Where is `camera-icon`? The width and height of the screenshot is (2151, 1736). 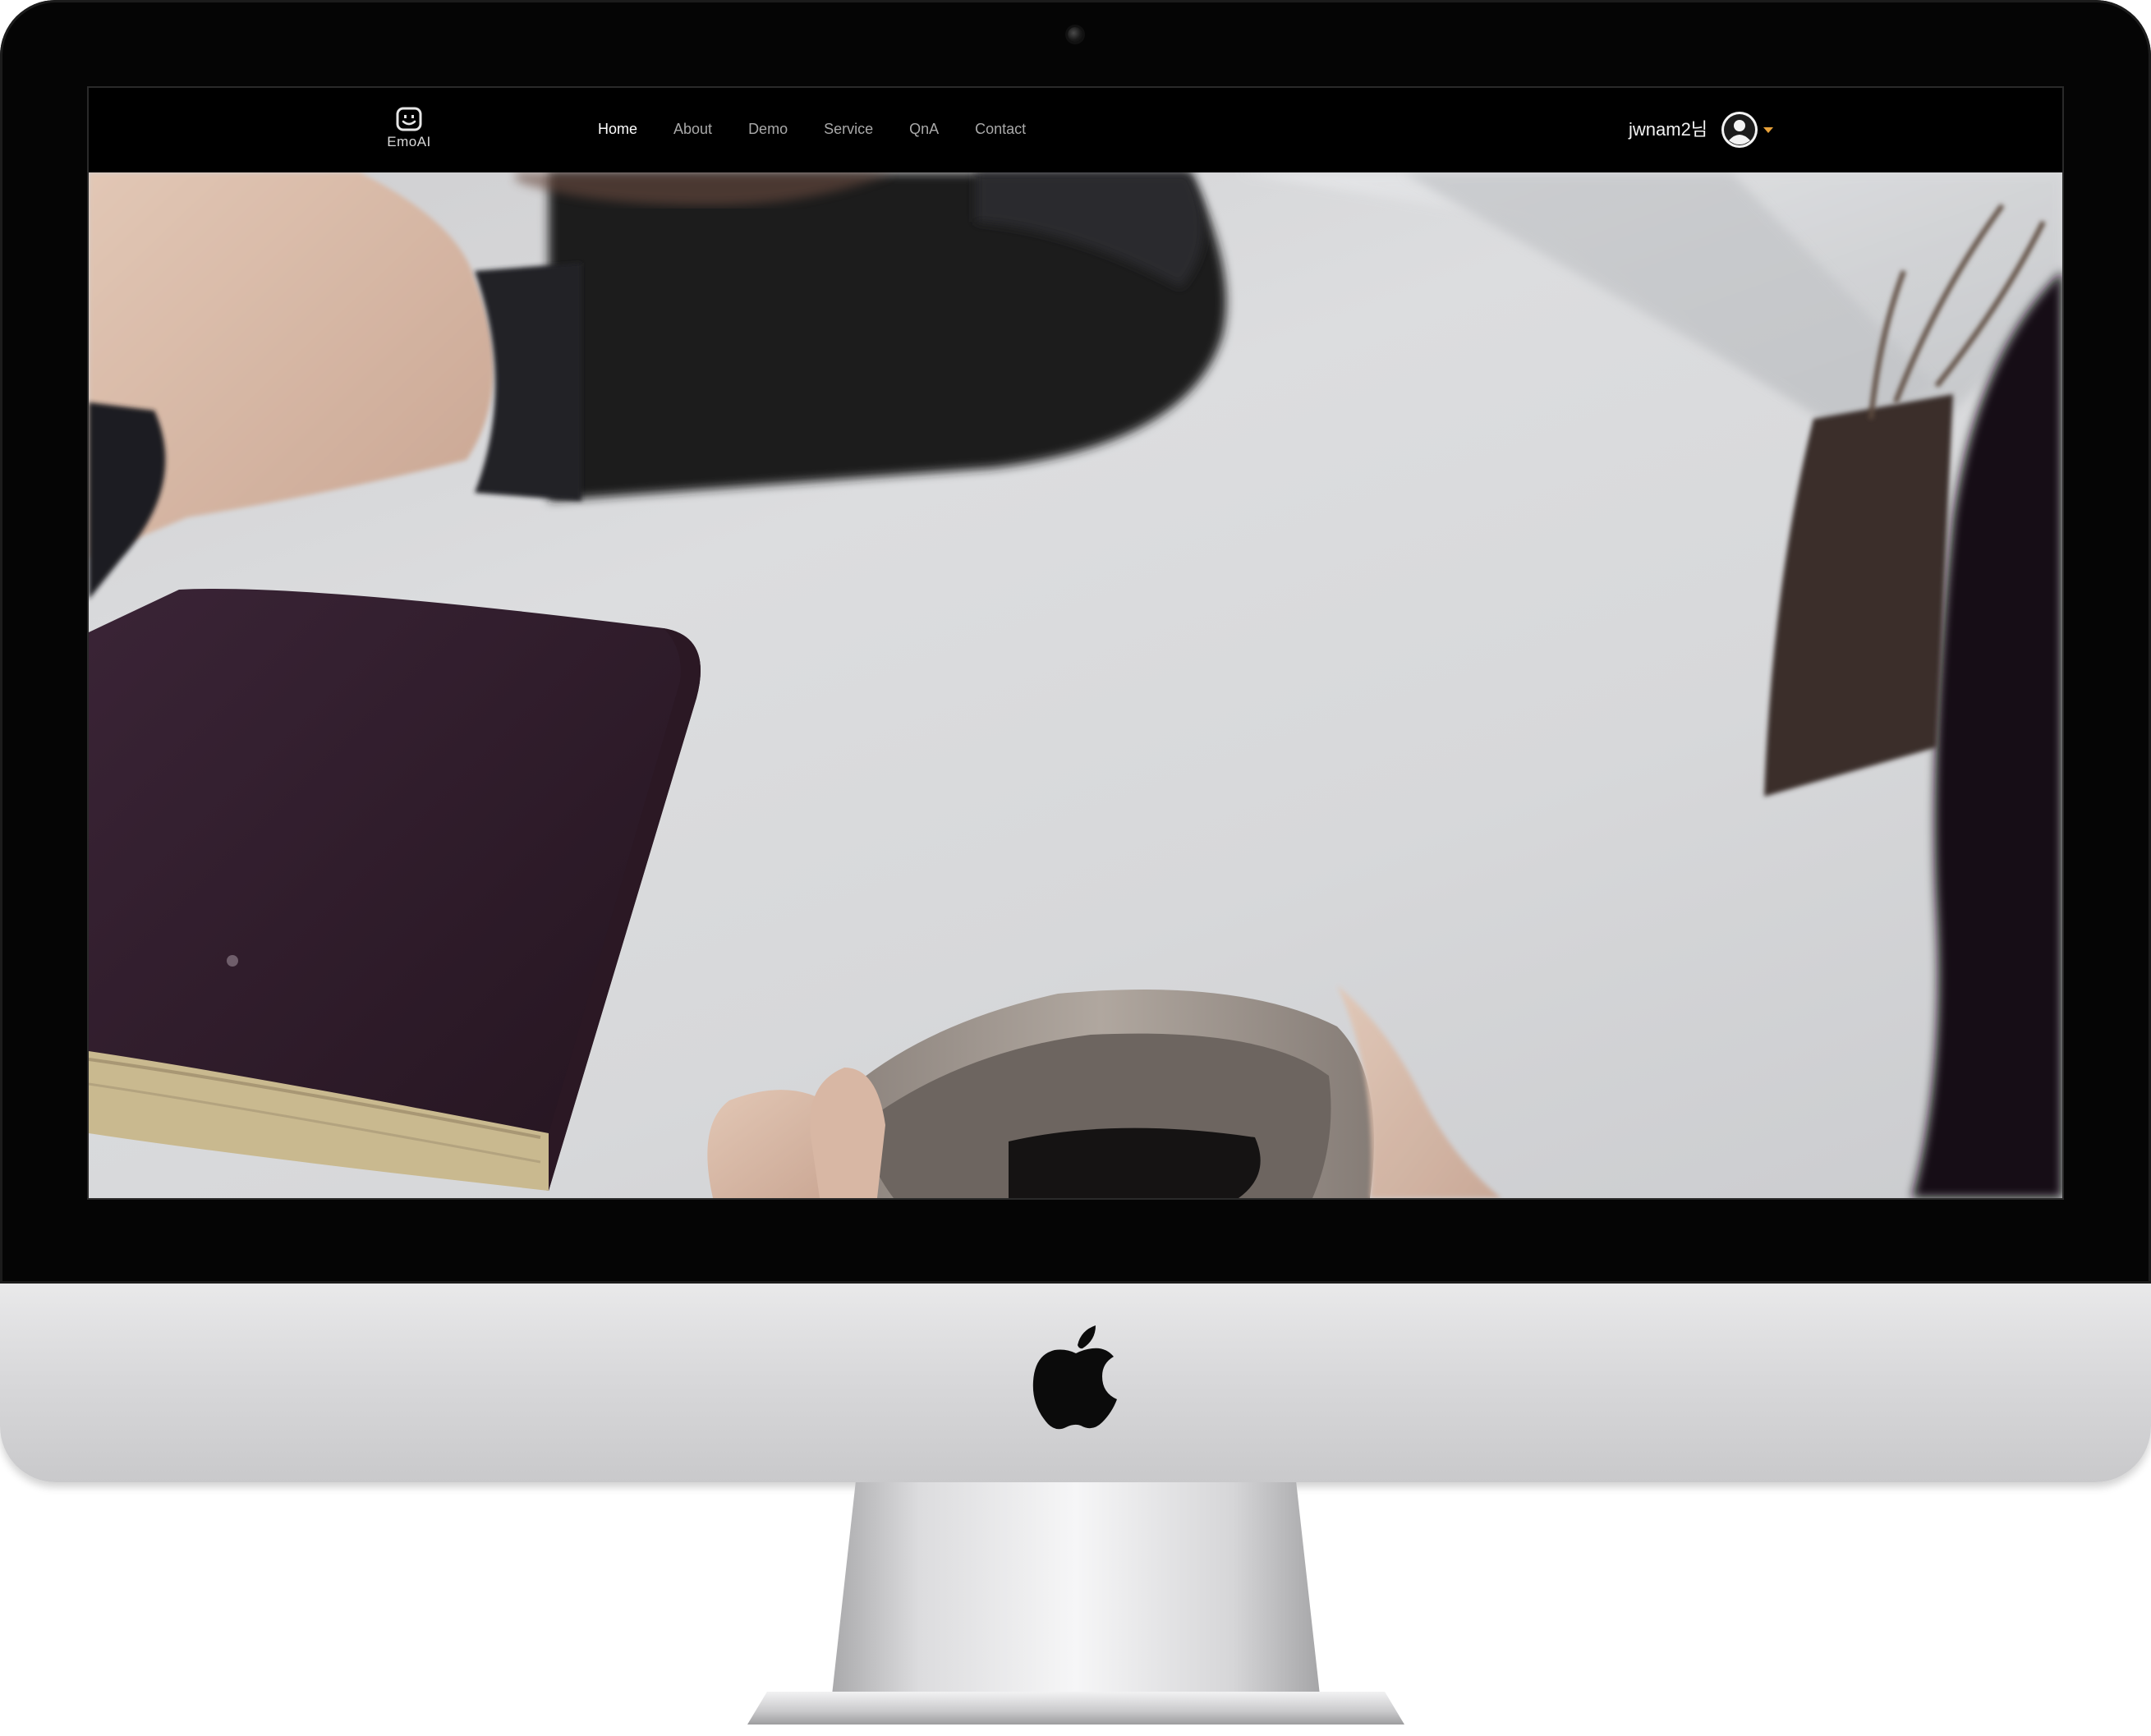
camera-icon is located at coordinates (1075, 34).